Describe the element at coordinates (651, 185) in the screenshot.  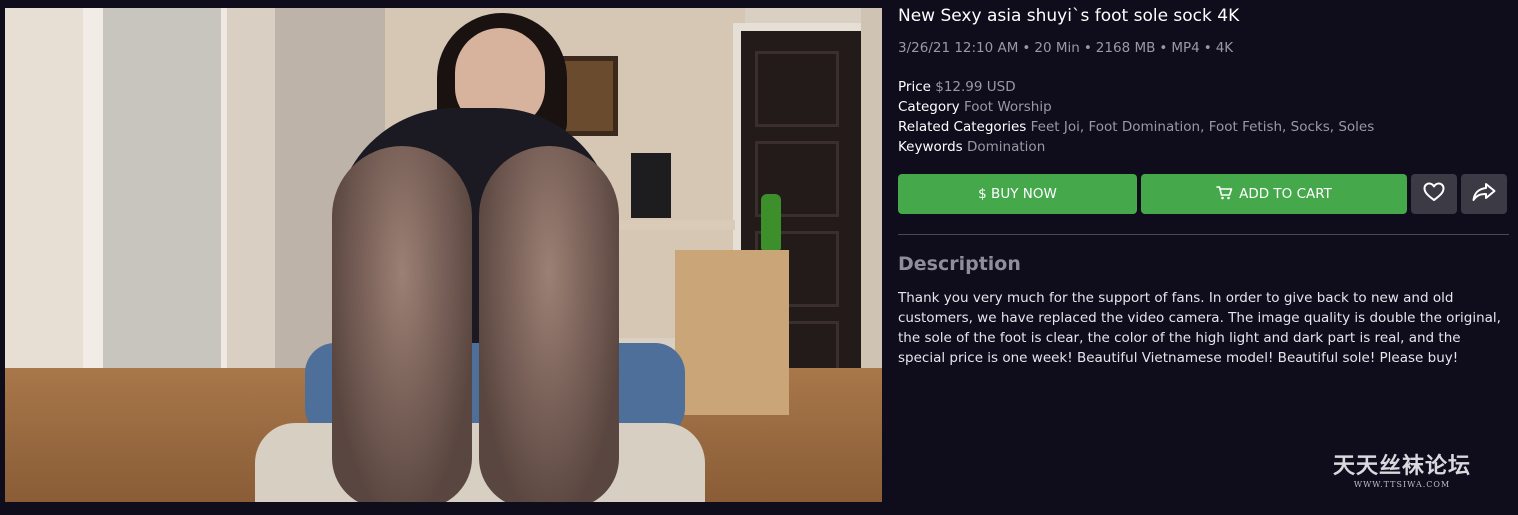
I see `scene-speaker` at that location.